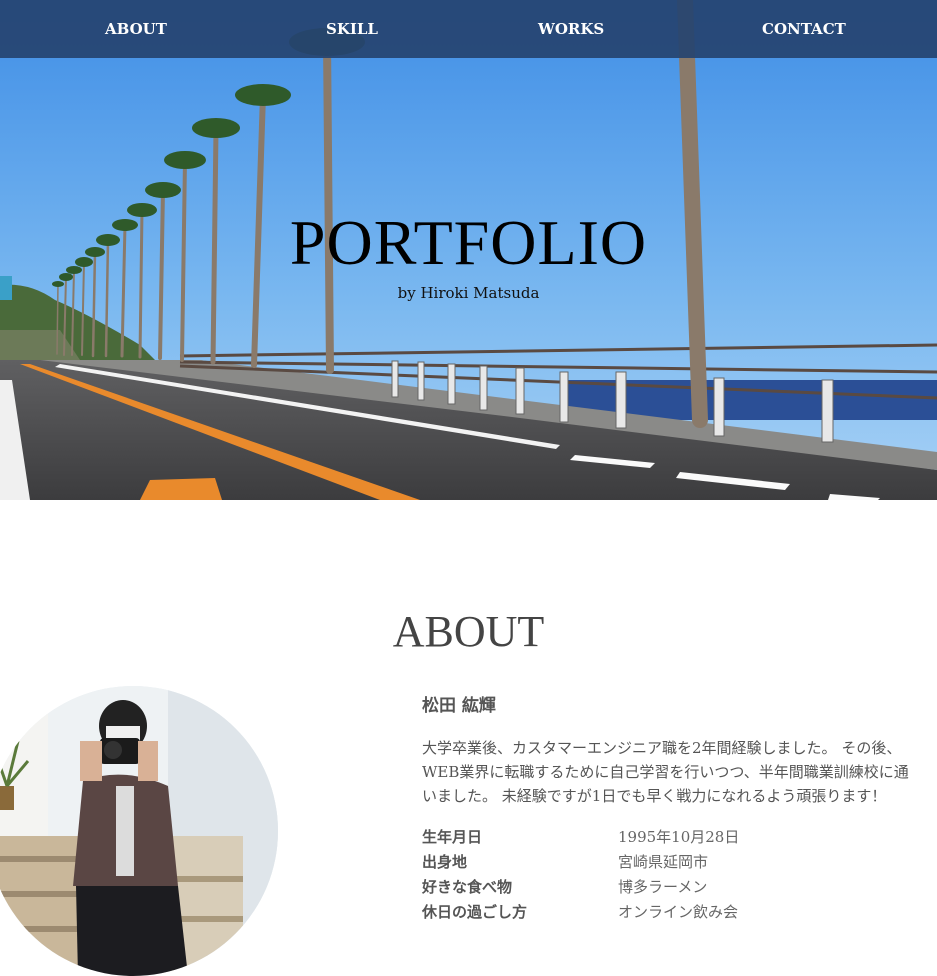 The width and height of the screenshot is (937, 976). I want to click on profile-row-hometown: 出身地 宮崎県延岡市, so click(679, 863).